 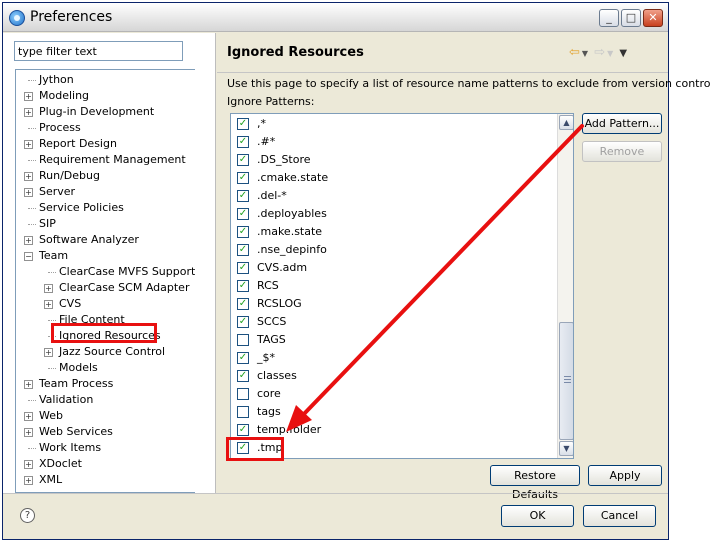 What do you see at coordinates (394, 142) in the screenshot?
I see `pattern-row: ✓ .#*` at bounding box center [394, 142].